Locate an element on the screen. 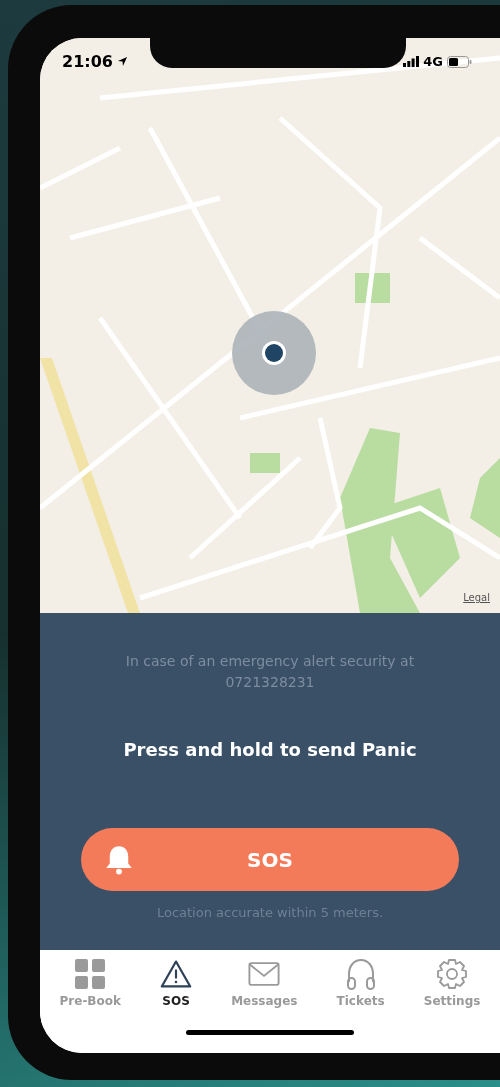 This screenshot has height=1087, width=500. headphones-icon is located at coordinates (360, 974).